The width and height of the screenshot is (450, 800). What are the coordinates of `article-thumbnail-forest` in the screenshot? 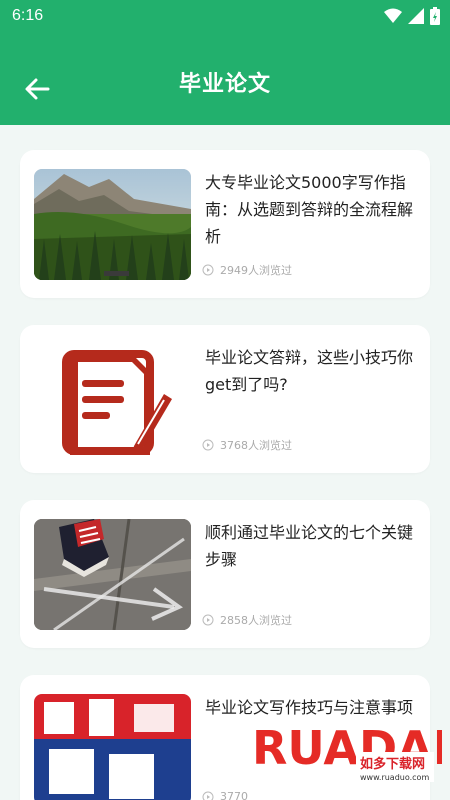 It's located at (112, 224).